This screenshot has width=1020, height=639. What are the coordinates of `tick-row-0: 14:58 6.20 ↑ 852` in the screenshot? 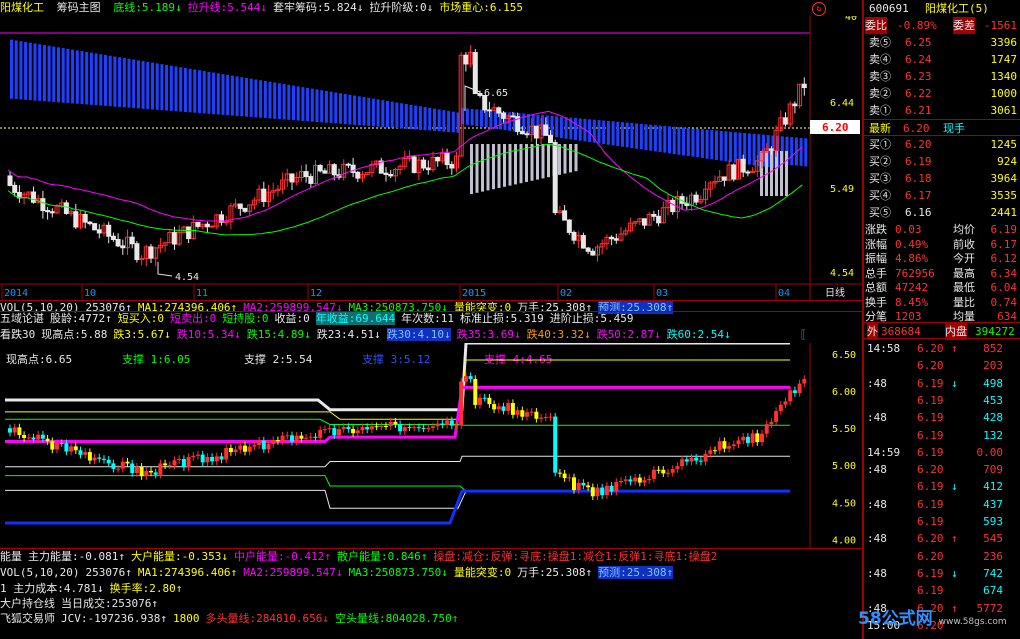 It's located at (941, 348).